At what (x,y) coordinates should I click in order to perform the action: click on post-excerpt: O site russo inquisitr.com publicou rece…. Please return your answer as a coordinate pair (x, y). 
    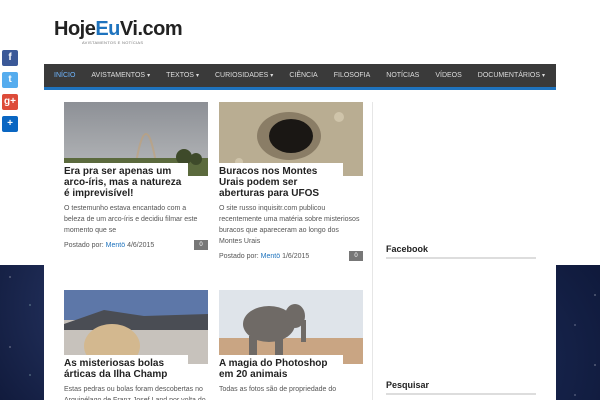
    Looking at the image, I should click on (289, 225).